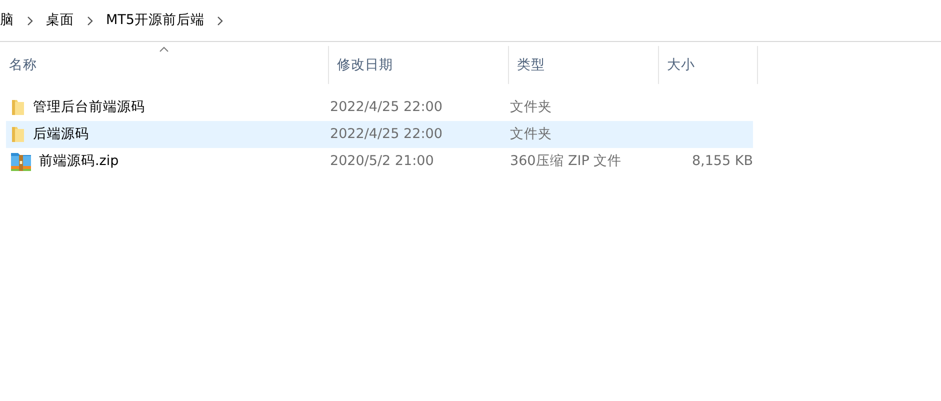 The height and width of the screenshot is (401, 941). What do you see at coordinates (164, 65) in the screenshot?
I see `column-header: 名称` at bounding box center [164, 65].